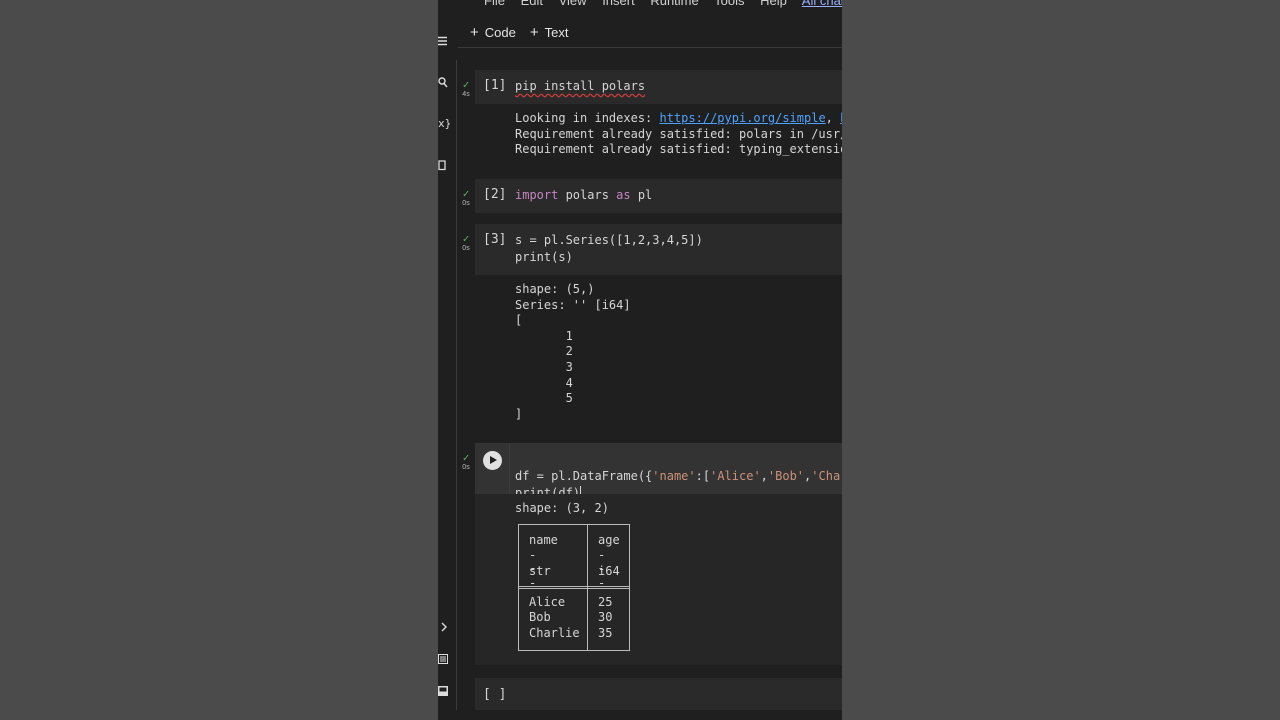  Describe the element at coordinates (495, 194) in the screenshot. I see `execution-count: [2]` at that location.